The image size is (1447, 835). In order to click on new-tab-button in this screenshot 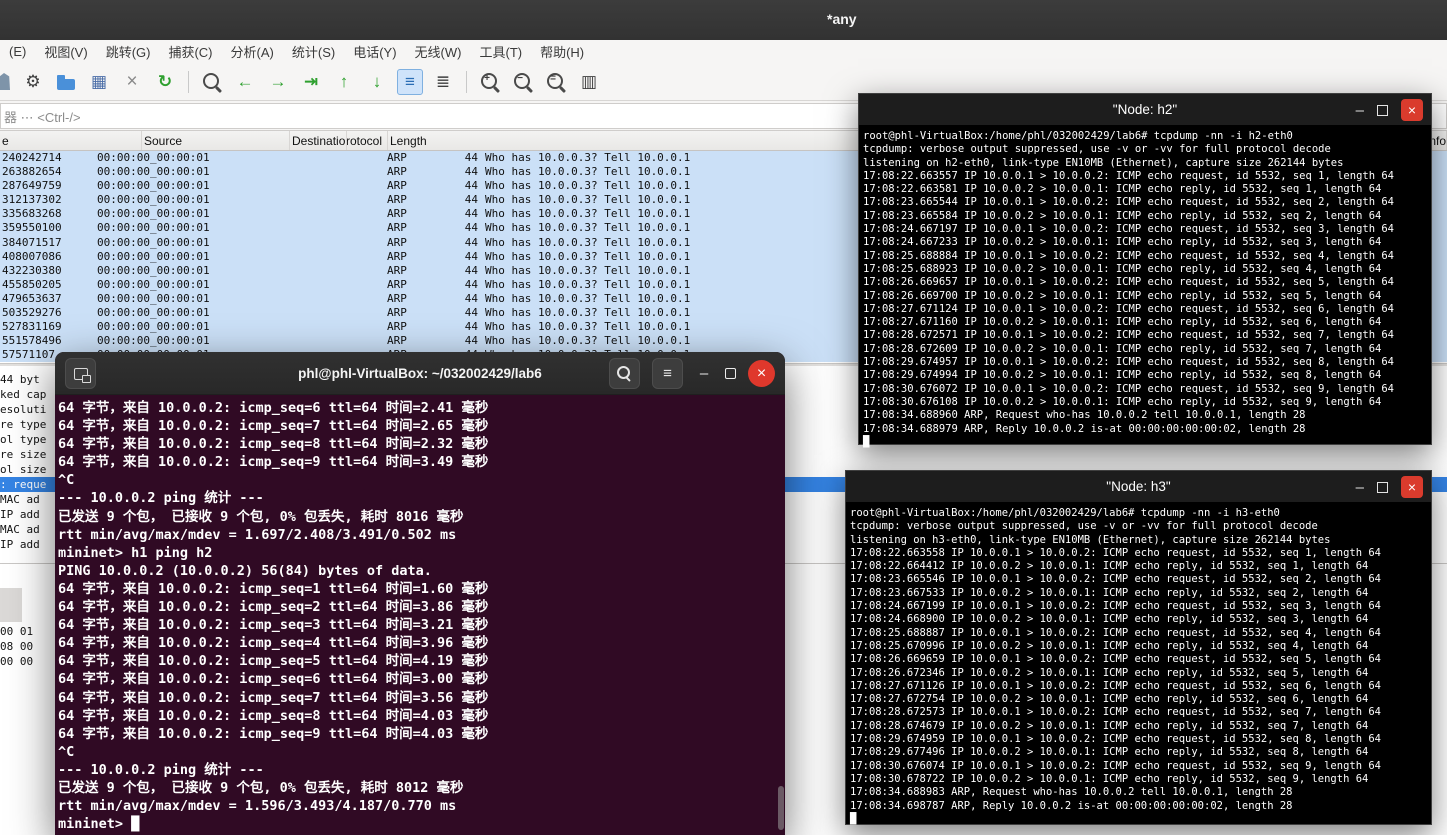, I will do `click(80, 373)`.